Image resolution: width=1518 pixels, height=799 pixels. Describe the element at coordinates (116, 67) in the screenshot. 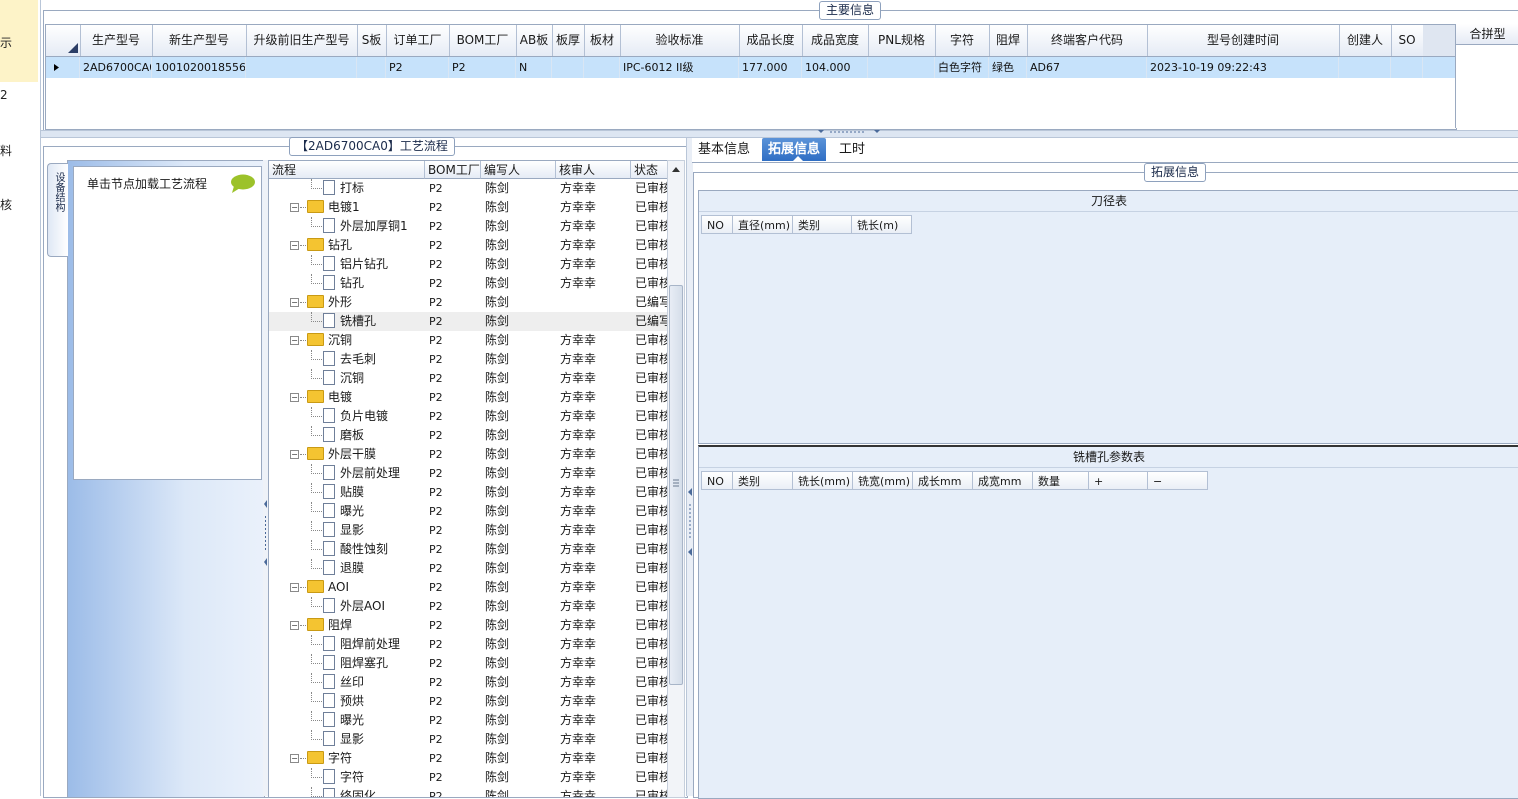

I see `table-cell: 2AD6700CA0` at that location.